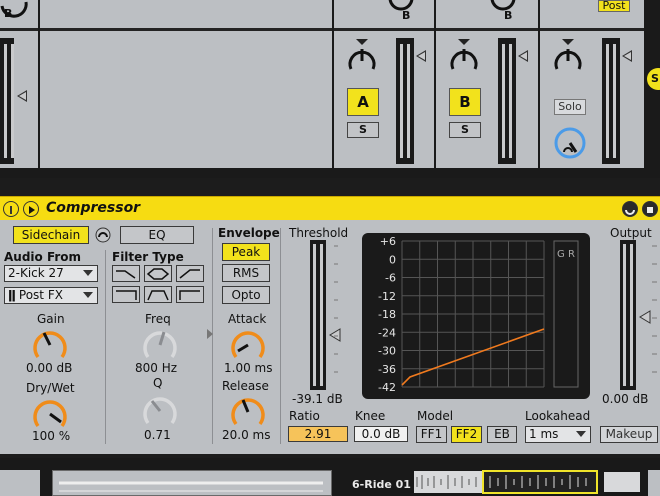 The height and width of the screenshot is (496, 660). Describe the element at coordinates (190, 273) in the screenshot. I see `filter-highpass-button` at that location.